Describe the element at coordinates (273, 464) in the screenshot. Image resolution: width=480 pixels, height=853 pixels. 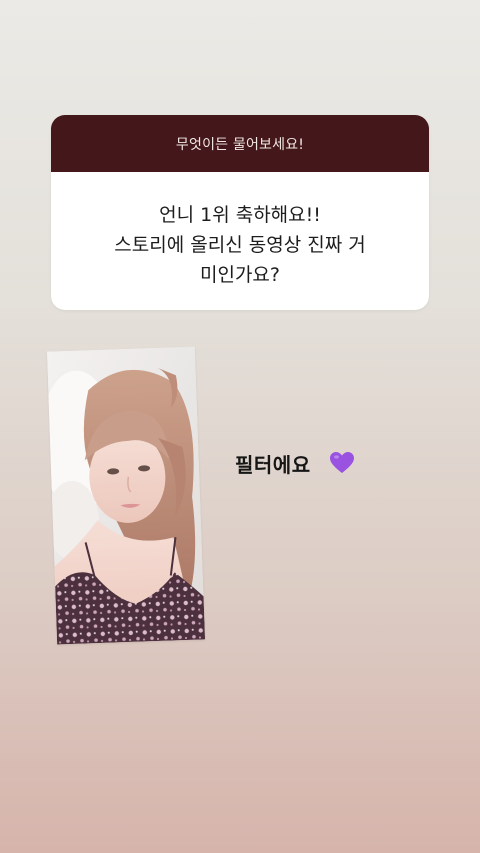
I see `reply-text: 필터에요` at that location.